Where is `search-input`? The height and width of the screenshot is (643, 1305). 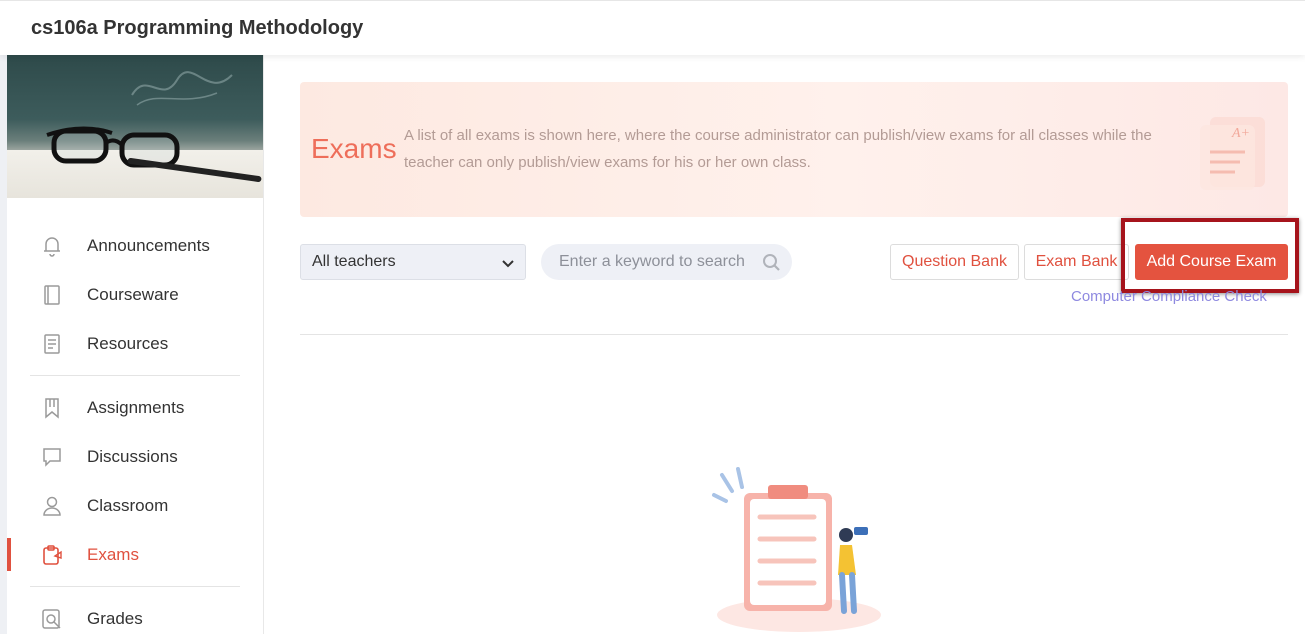 search-input is located at coordinates (648, 262).